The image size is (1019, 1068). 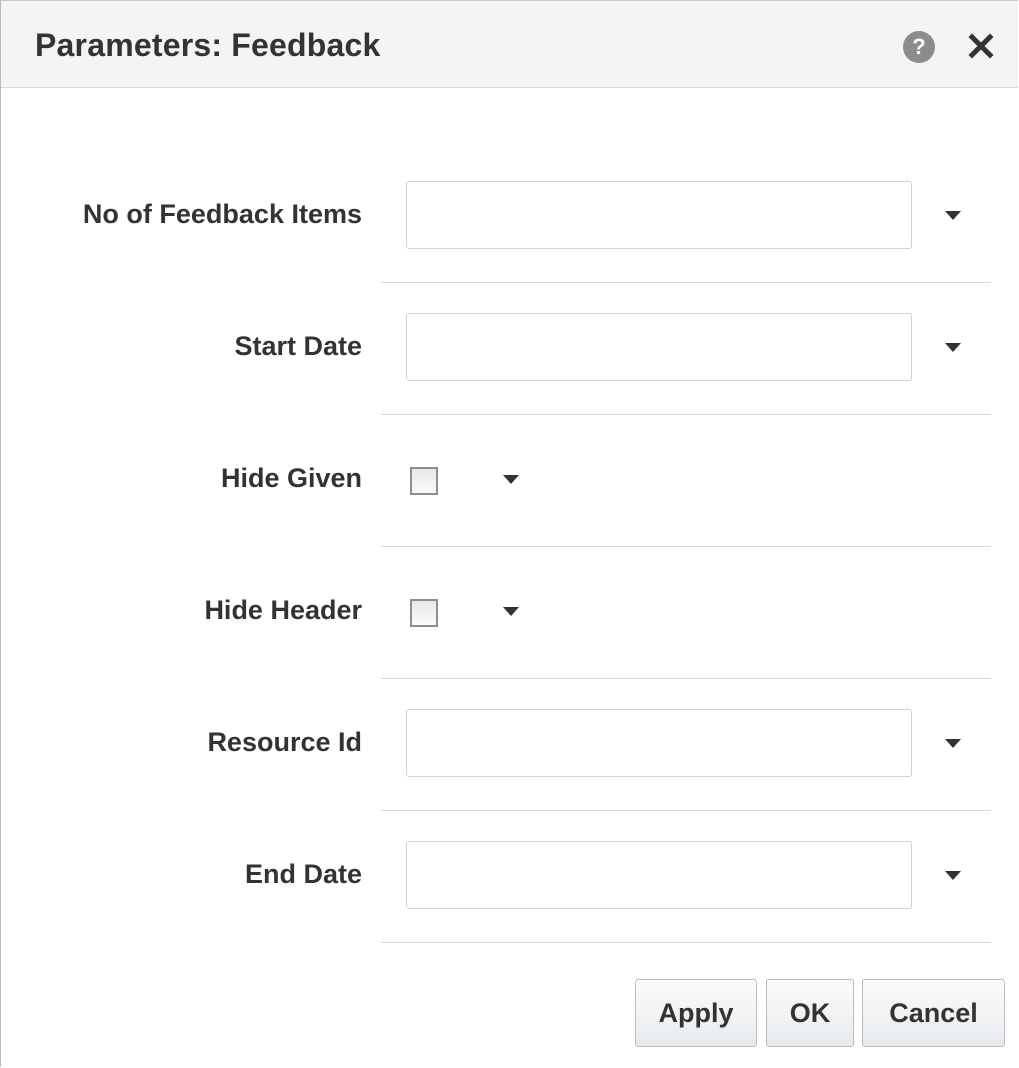 I want to click on close-icon, so click(x=981, y=46).